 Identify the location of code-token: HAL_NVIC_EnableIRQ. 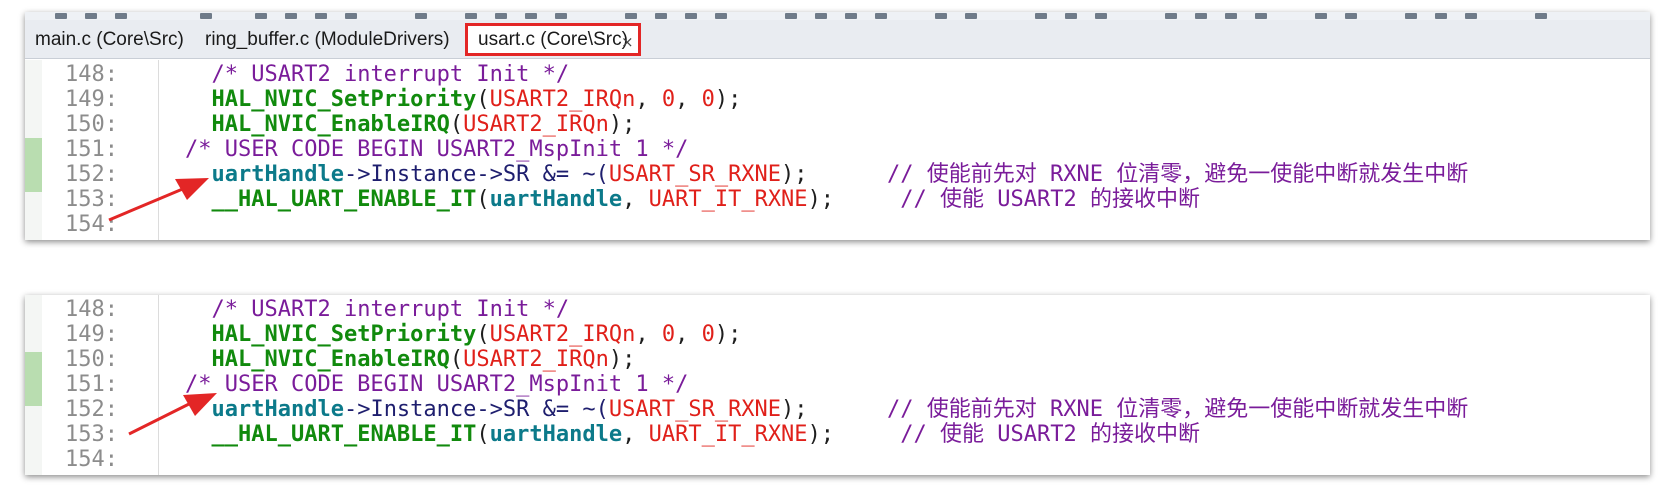
(330, 124).